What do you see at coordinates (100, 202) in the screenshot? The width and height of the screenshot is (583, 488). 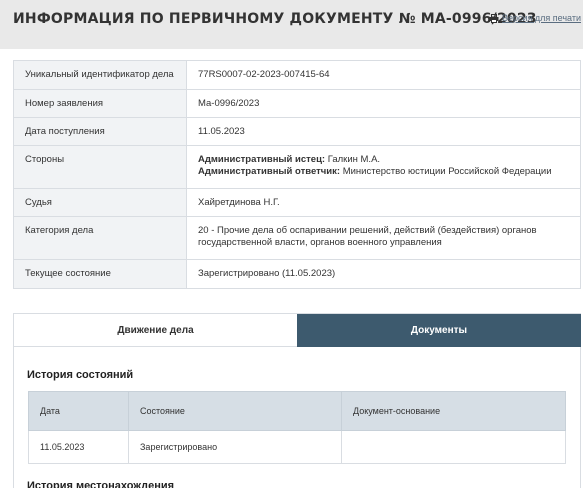 I see `info-label: Судья` at bounding box center [100, 202].